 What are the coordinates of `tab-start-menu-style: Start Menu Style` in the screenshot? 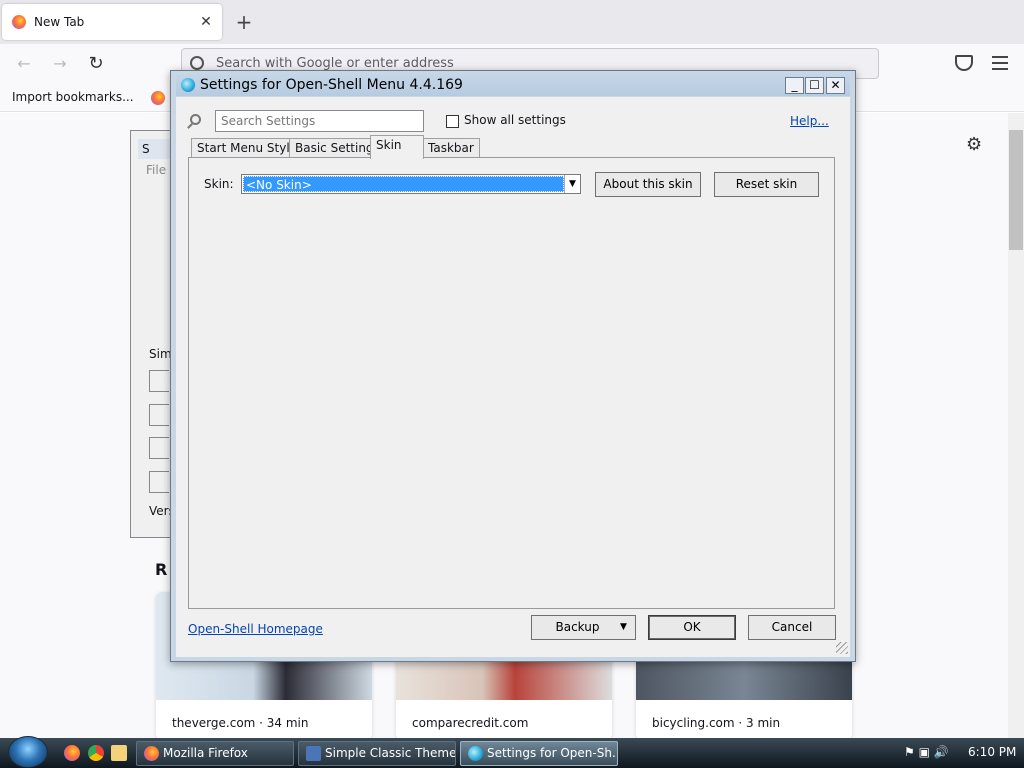 It's located at (247, 148).